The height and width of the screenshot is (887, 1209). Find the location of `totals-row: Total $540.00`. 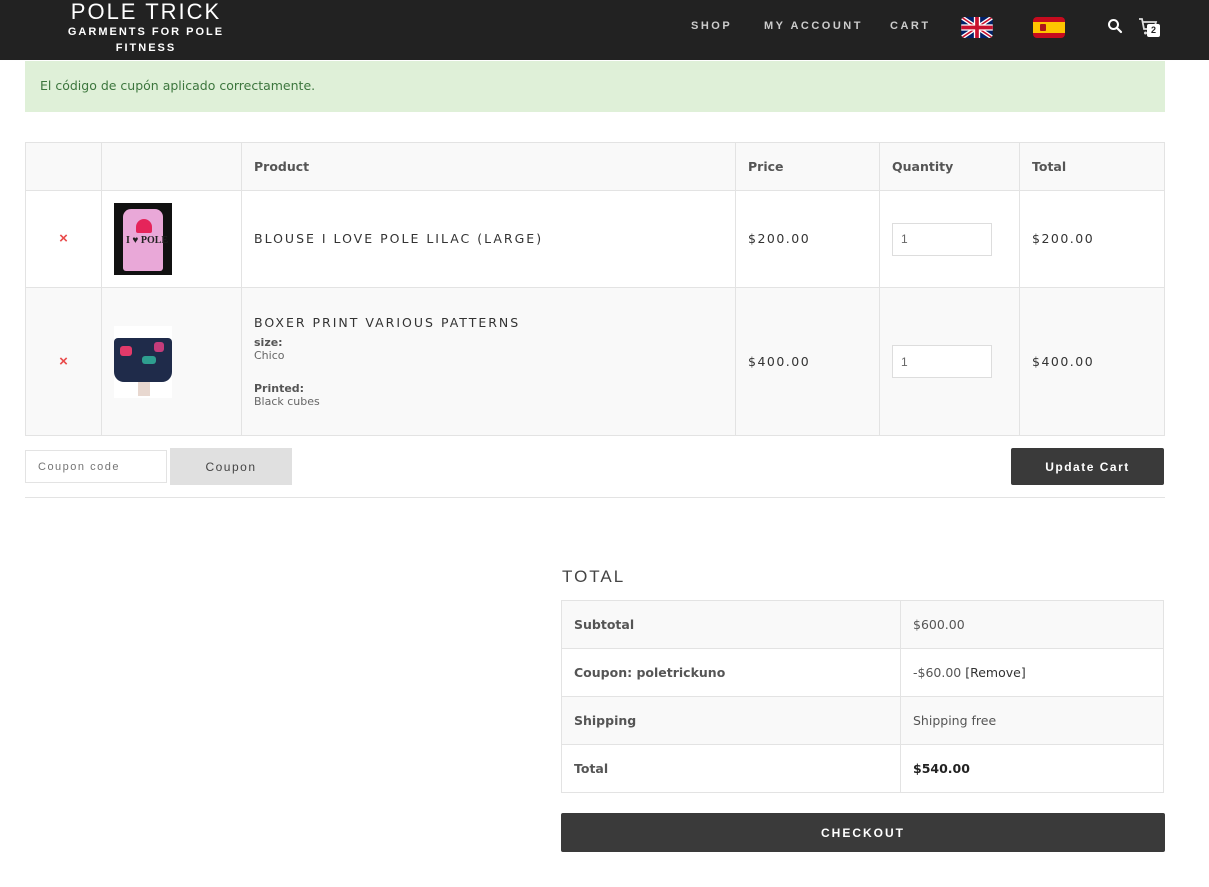

totals-row: Total $540.00 is located at coordinates (862, 768).